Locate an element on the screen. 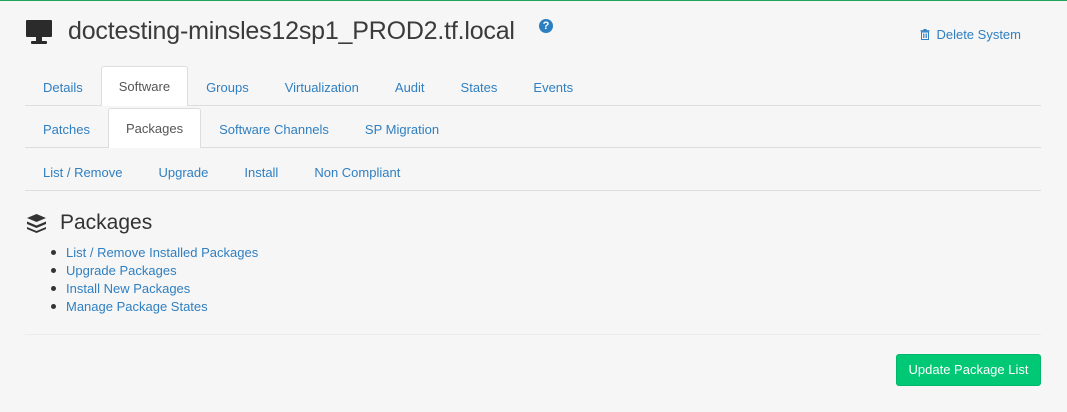 This screenshot has width=1067, height=412. monitor-icon is located at coordinates (39, 32).